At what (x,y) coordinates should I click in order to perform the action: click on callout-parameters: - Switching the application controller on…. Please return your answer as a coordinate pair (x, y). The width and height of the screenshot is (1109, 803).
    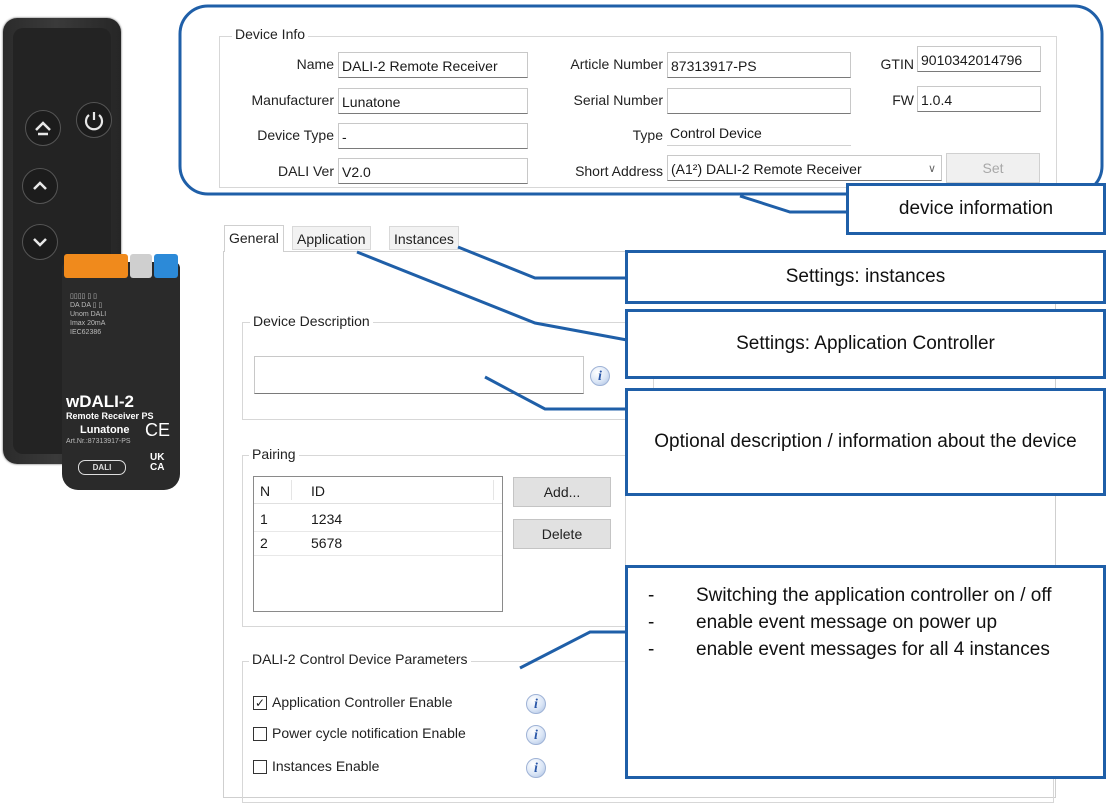
    Looking at the image, I should click on (865, 672).